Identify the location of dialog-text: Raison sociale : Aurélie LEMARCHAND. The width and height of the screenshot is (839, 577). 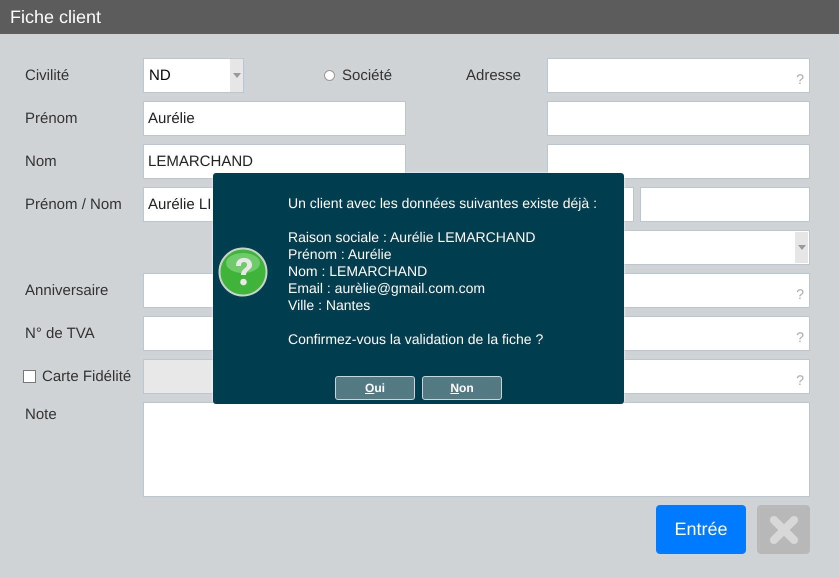
(412, 237).